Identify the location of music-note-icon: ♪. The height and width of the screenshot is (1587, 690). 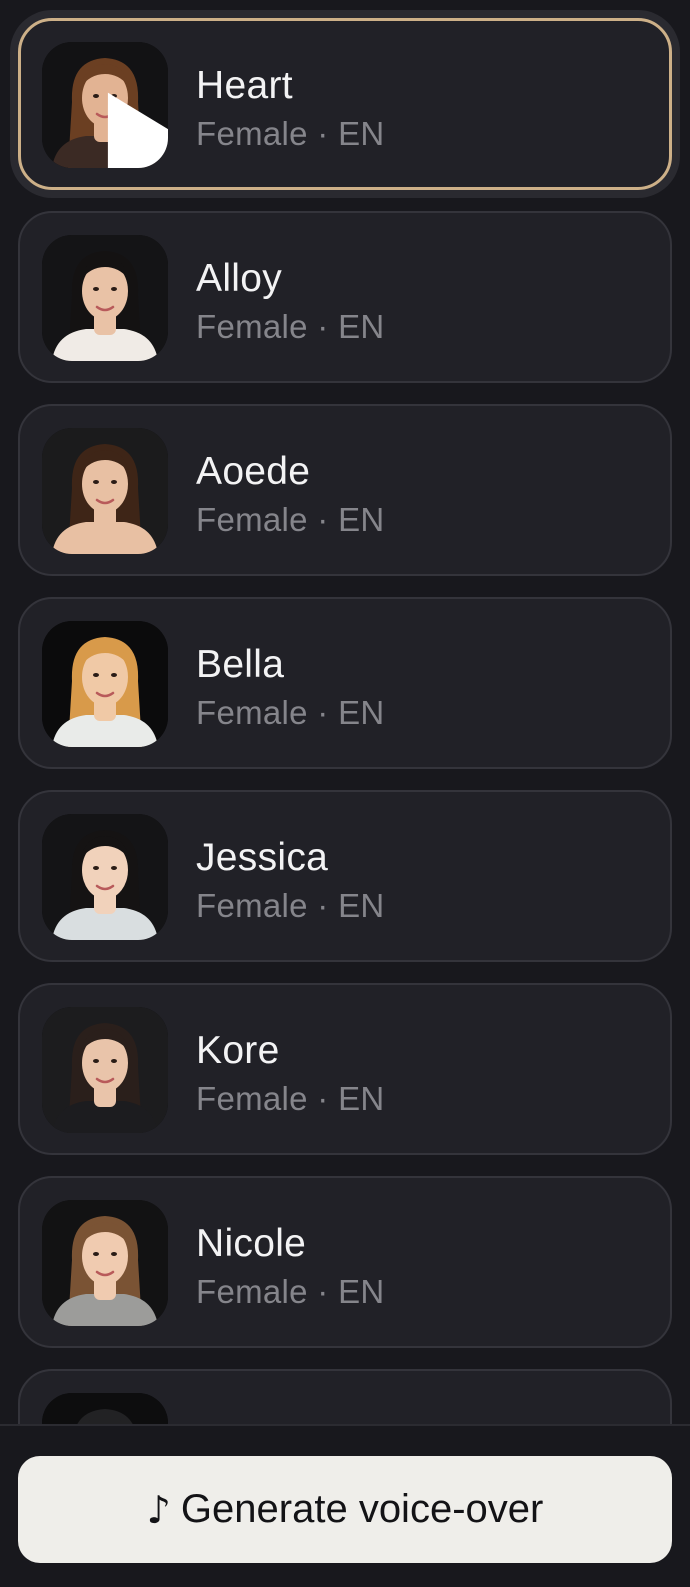
(158, 1509).